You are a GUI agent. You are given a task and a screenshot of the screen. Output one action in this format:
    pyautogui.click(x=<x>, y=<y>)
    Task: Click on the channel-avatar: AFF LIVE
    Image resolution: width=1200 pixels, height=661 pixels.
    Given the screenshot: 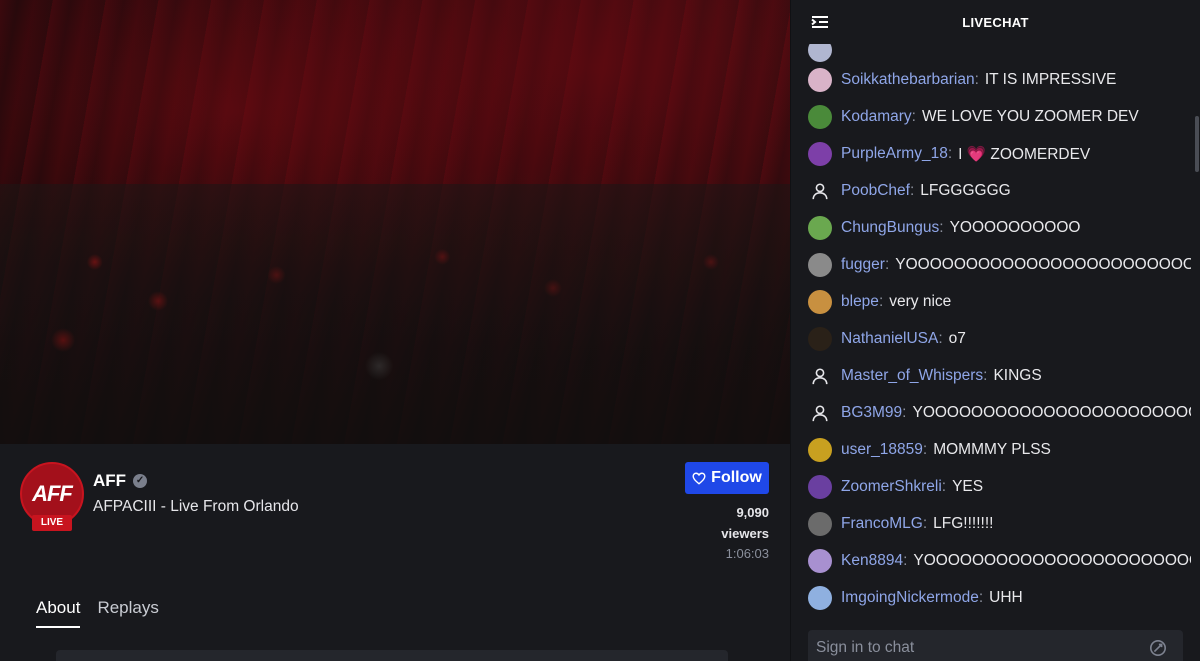 What is the action you would take?
    pyautogui.click(x=52, y=496)
    